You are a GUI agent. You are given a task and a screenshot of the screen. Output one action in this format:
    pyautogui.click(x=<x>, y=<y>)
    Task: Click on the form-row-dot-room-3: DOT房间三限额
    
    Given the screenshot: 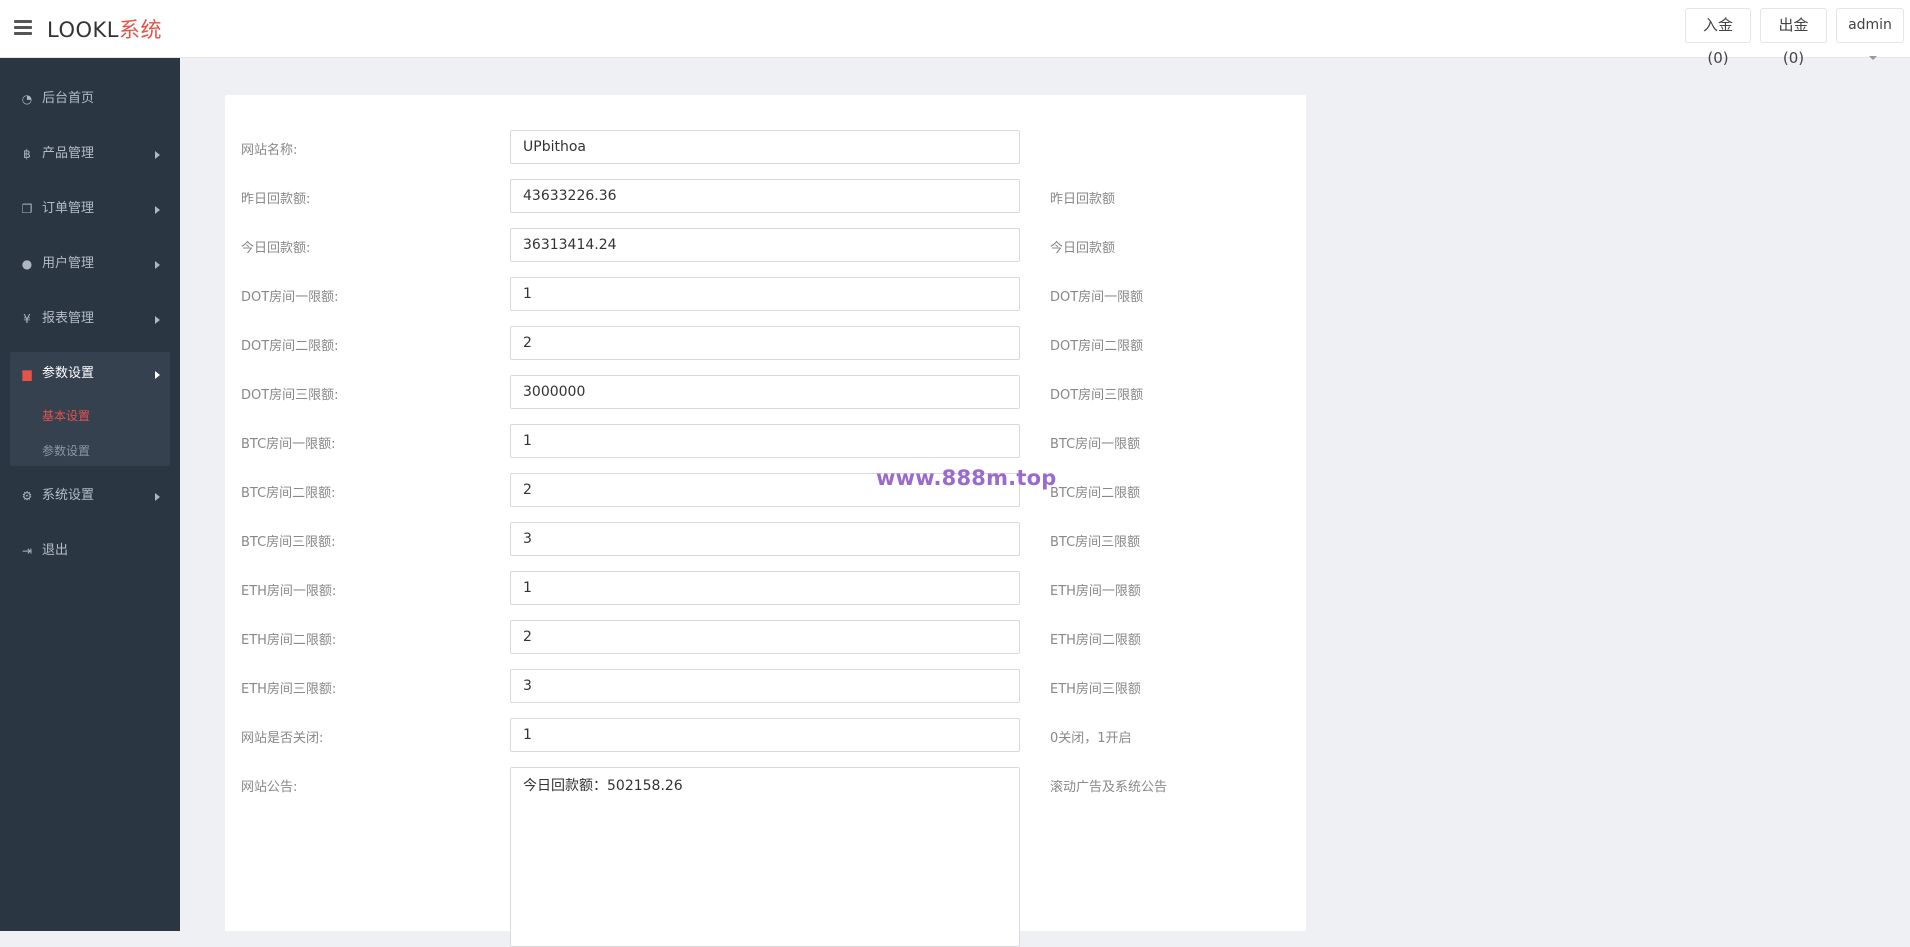 What is the action you would take?
    pyautogui.click(x=765, y=392)
    